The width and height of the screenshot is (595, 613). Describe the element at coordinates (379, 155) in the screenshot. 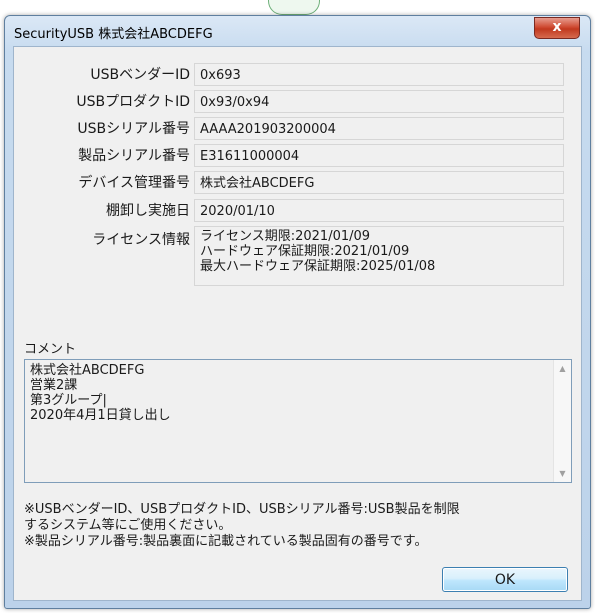

I see `field-product-serial-number: E31611000004` at that location.